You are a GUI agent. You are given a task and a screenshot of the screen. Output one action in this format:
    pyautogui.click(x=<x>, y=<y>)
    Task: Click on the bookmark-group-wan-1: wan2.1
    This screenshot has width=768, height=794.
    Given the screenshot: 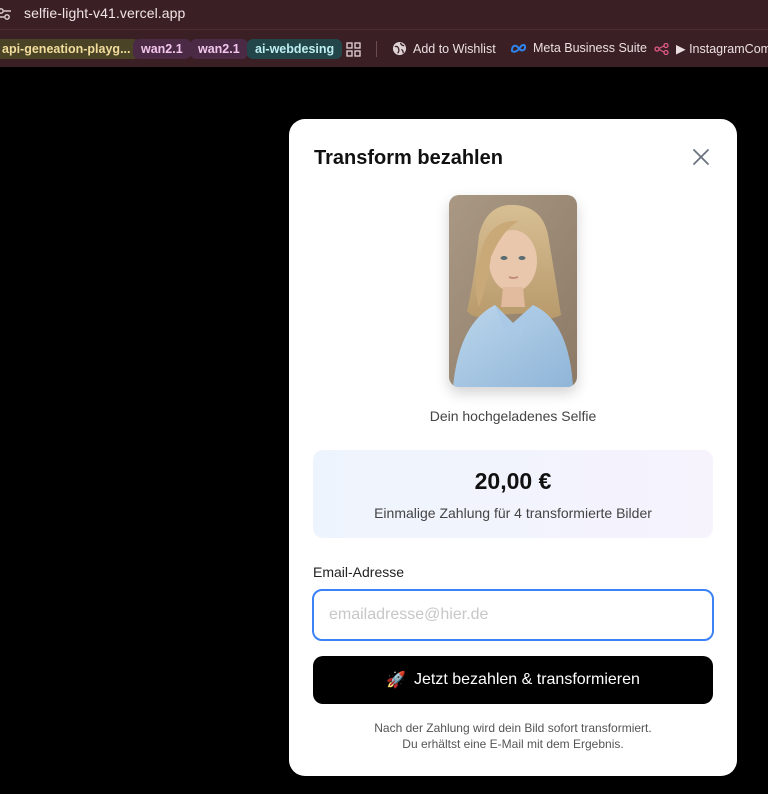 What is the action you would take?
    pyautogui.click(x=162, y=49)
    